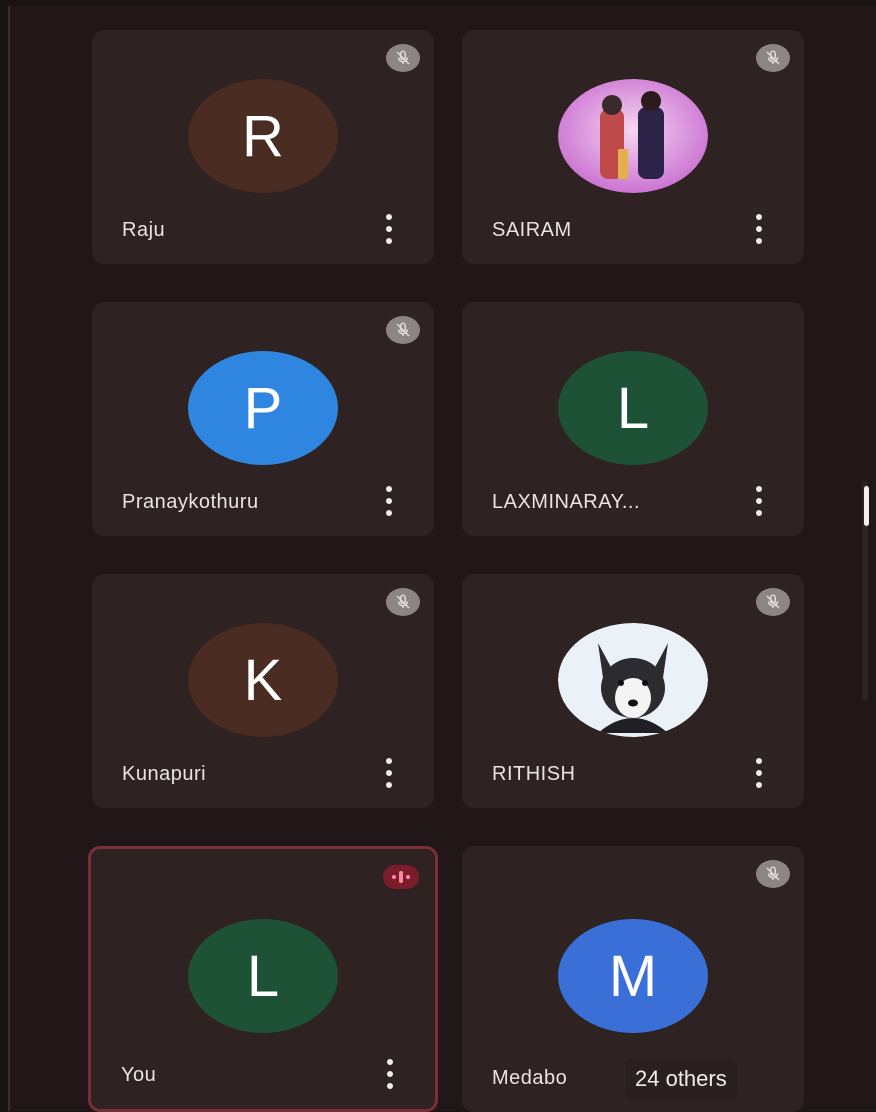 The image size is (876, 1112). What do you see at coordinates (530, 1078) in the screenshot?
I see `participant-name: Medabo` at bounding box center [530, 1078].